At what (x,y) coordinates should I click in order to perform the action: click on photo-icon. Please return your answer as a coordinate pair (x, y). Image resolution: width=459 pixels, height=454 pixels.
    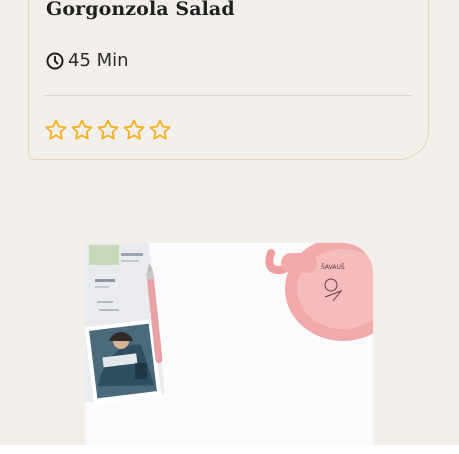
    Looking at the image, I should click on (123, 362).